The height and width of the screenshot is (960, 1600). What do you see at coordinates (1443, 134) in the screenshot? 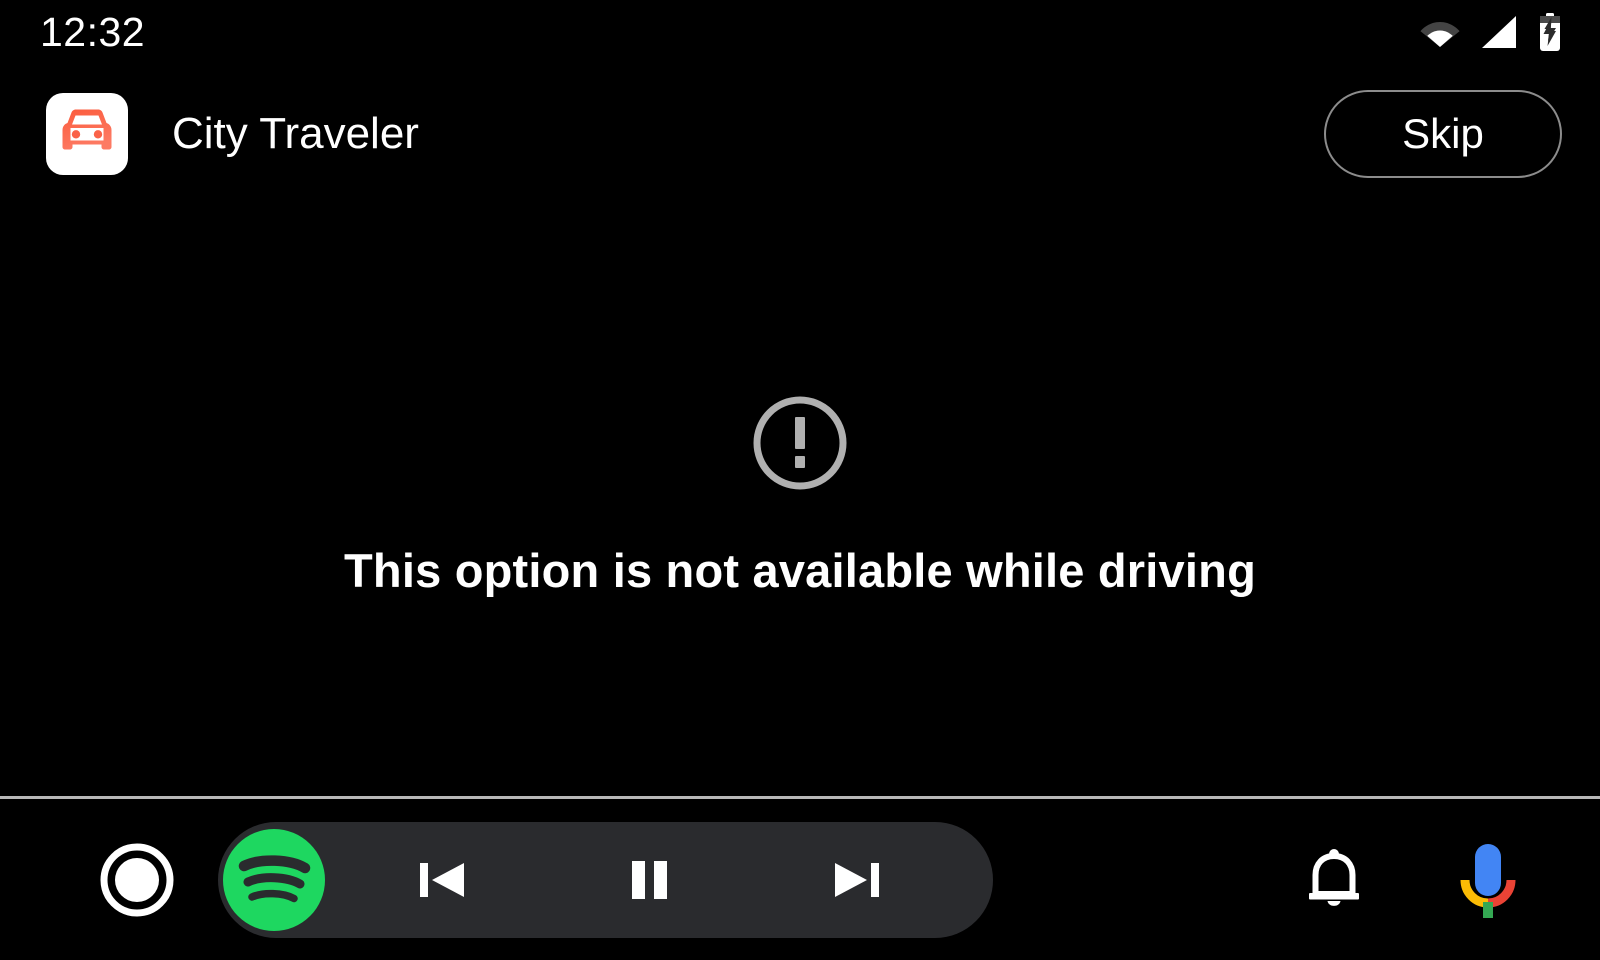
I see `skip-button: Skip` at bounding box center [1443, 134].